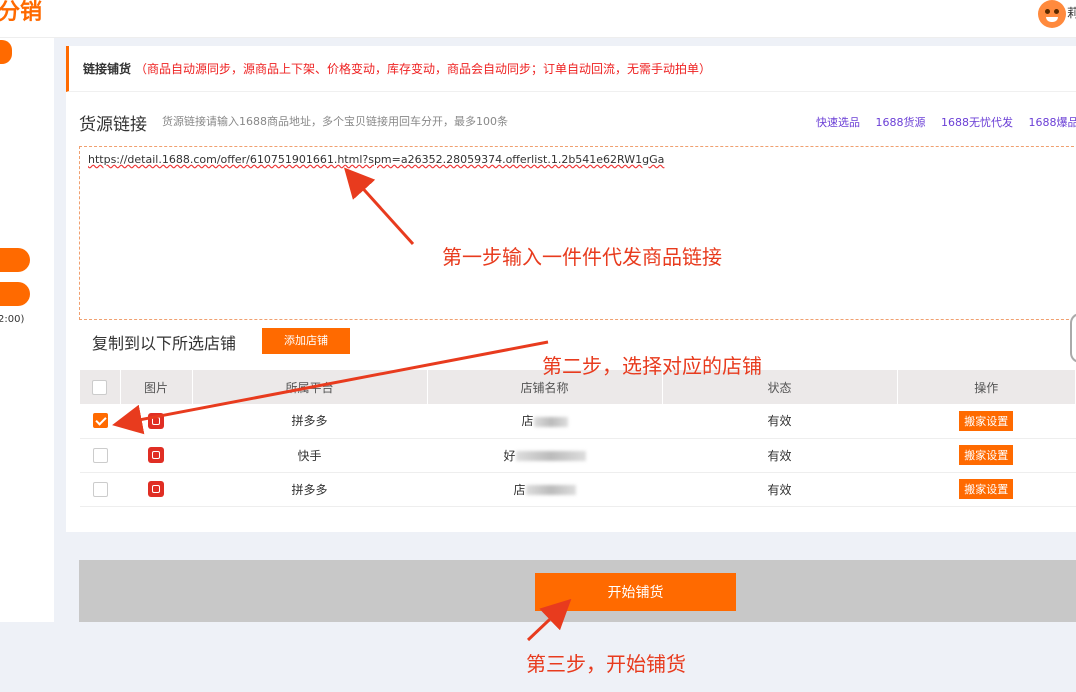  Describe the element at coordinates (606, 664) in the screenshot. I see `annotation-step3: 第三步，开始铺货` at that location.